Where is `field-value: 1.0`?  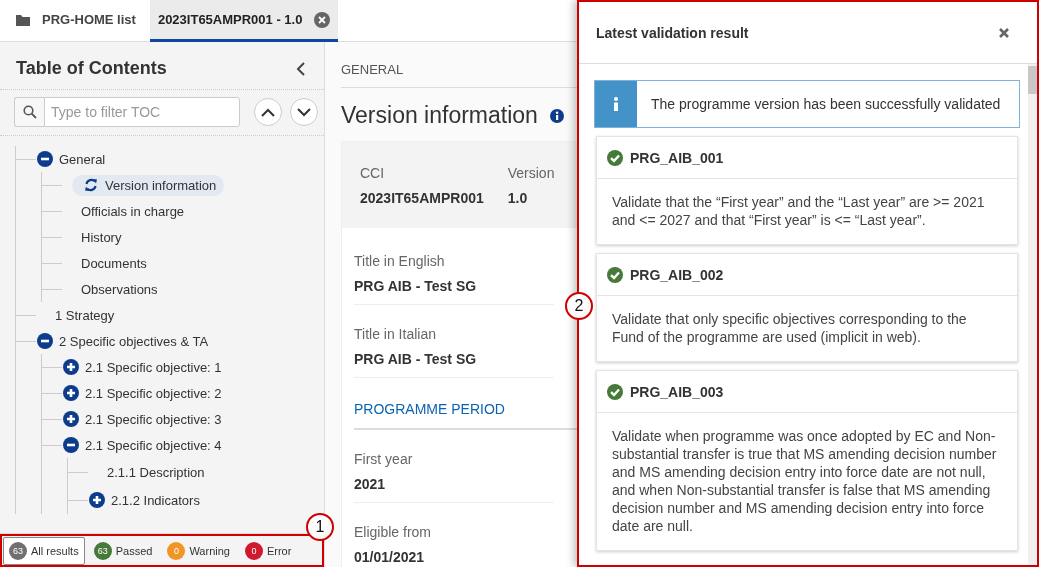
field-value: 1.0 is located at coordinates (518, 198).